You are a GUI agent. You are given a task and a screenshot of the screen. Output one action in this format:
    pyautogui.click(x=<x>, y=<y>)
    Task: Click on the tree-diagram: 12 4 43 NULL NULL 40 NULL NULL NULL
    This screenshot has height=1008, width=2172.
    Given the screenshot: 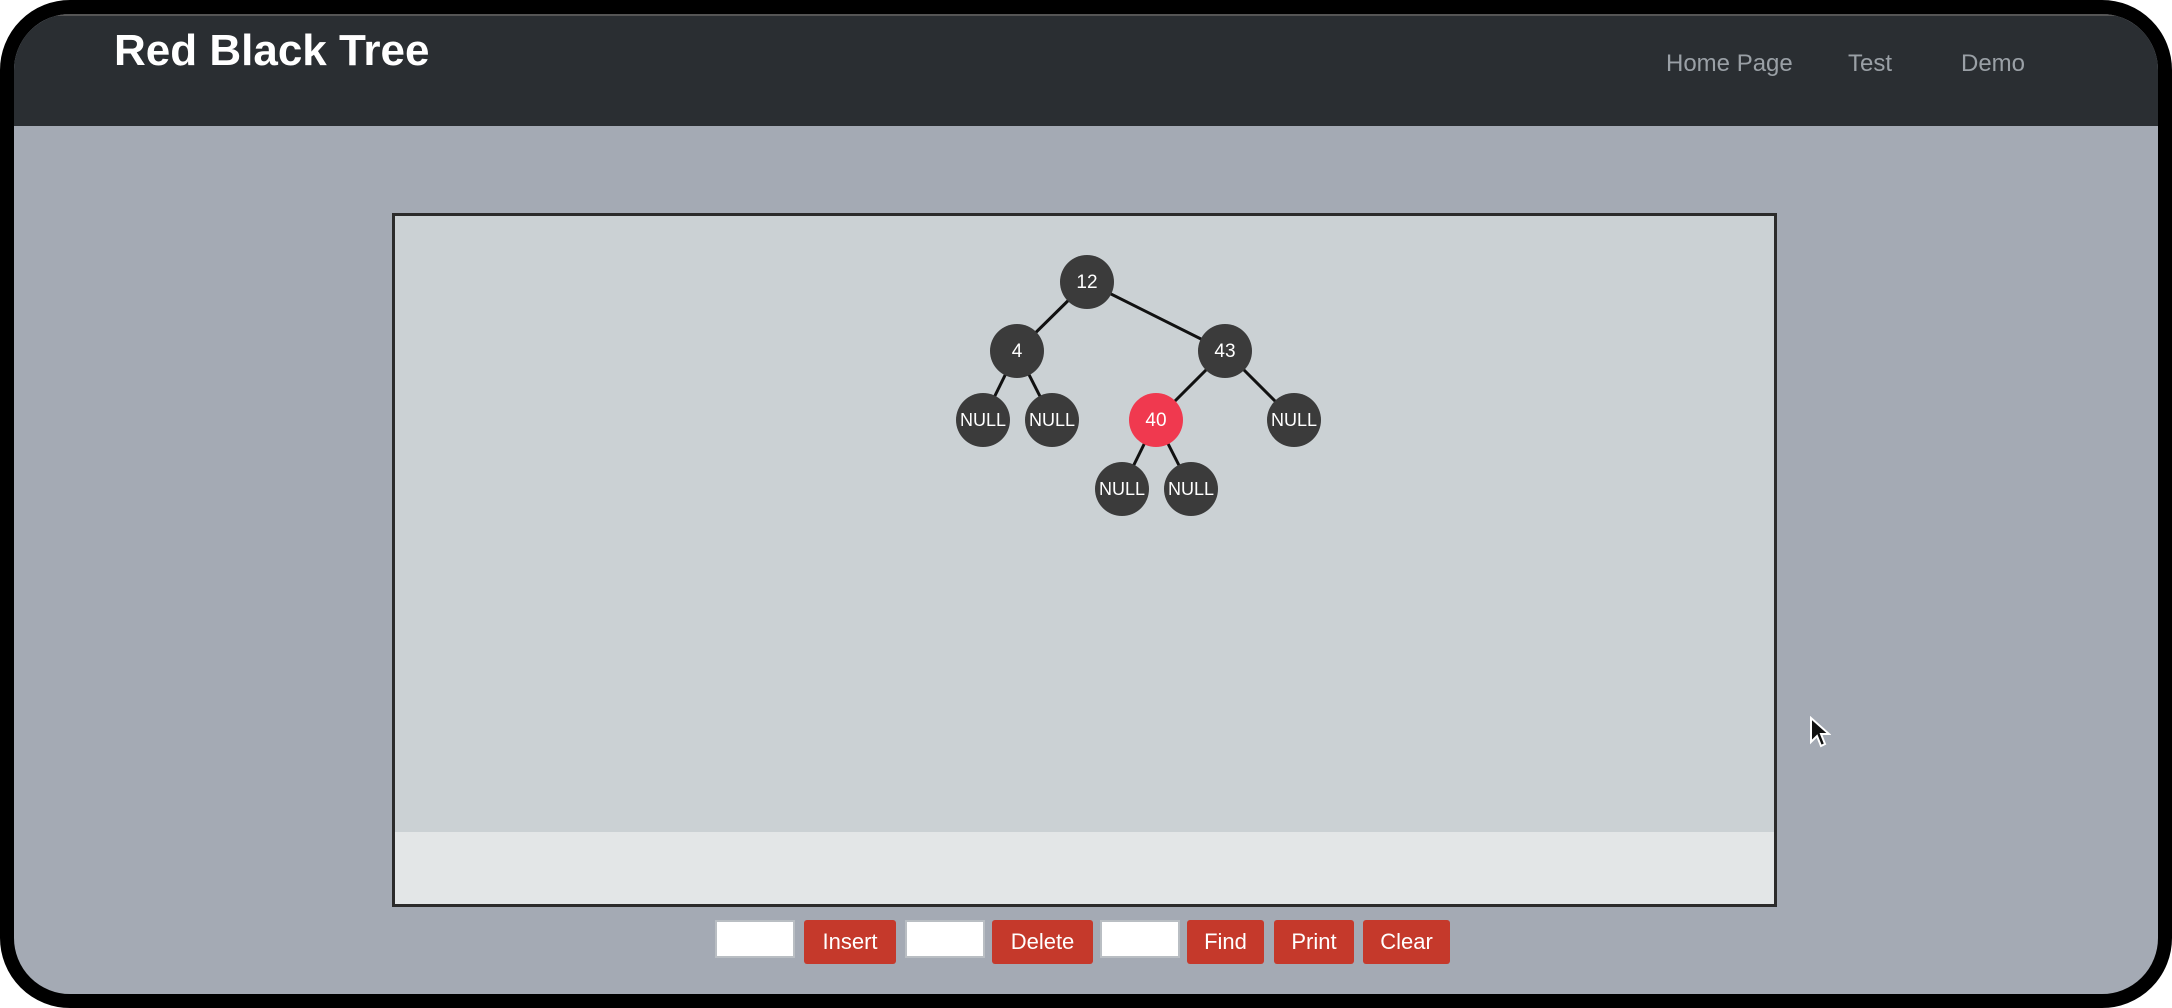 What is the action you would take?
    pyautogui.click(x=1138, y=385)
    